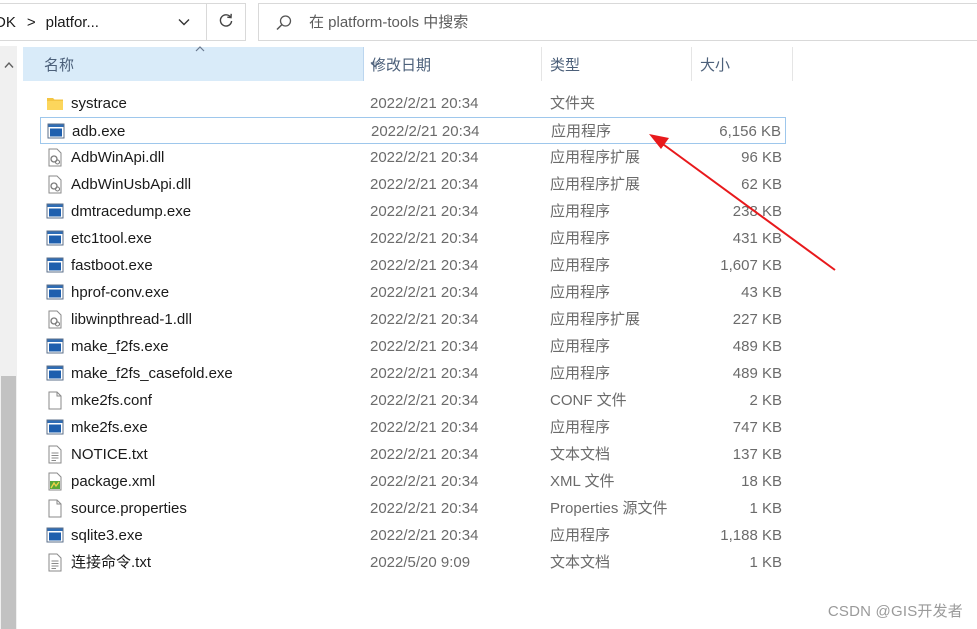 The width and height of the screenshot is (977, 629). I want to click on file-row: sqlite3.exe 2022/2/21 20:34 应用程序 1,188 KB, so click(413, 535).